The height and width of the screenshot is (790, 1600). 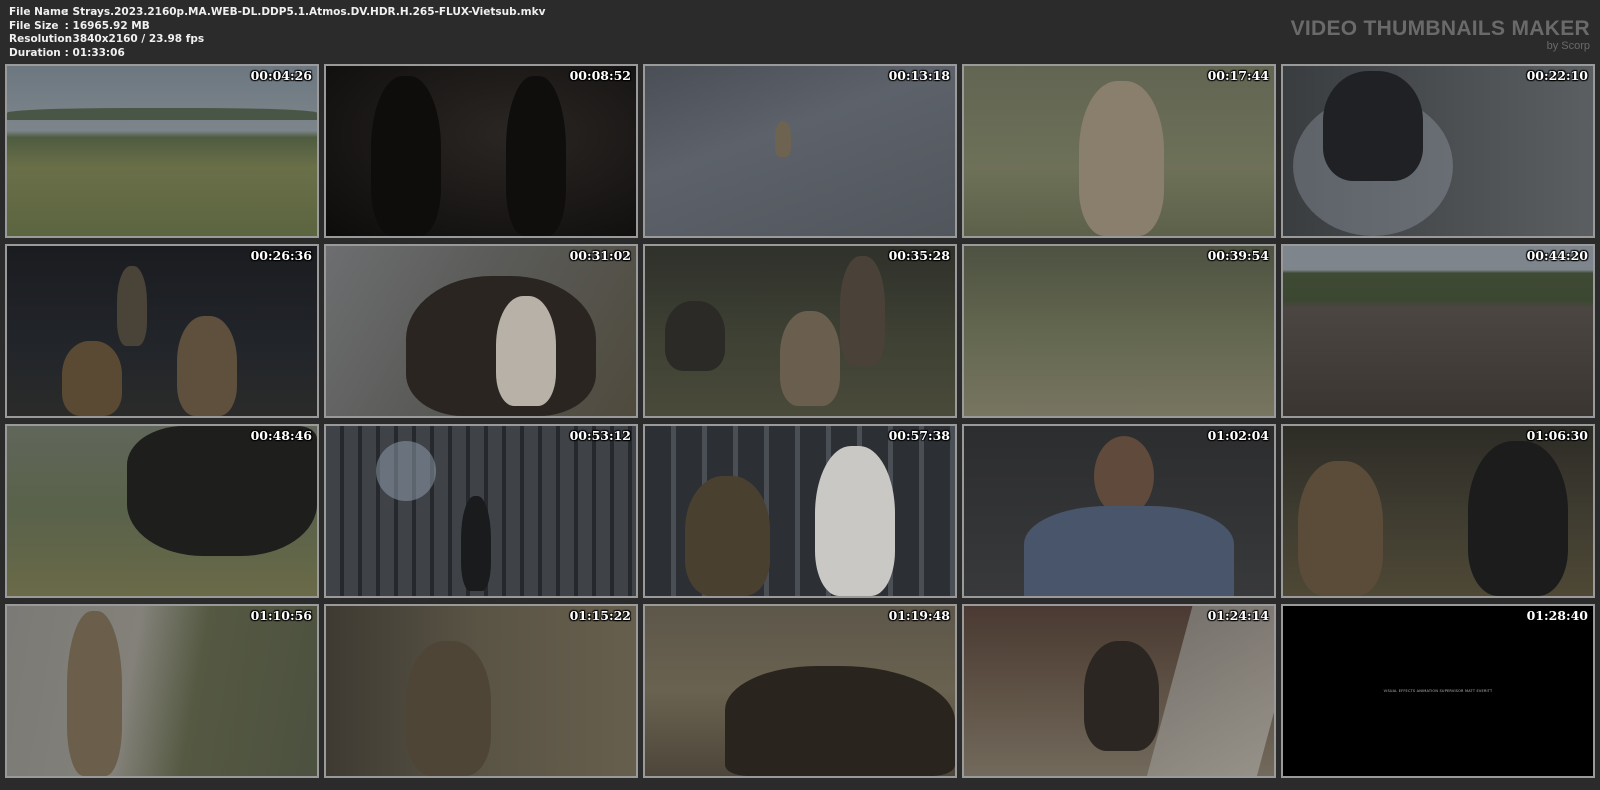 What do you see at coordinates (919, 75) in the screenshot?
I see `timestamp: 00:13:18` at bounding box center [919, 75].